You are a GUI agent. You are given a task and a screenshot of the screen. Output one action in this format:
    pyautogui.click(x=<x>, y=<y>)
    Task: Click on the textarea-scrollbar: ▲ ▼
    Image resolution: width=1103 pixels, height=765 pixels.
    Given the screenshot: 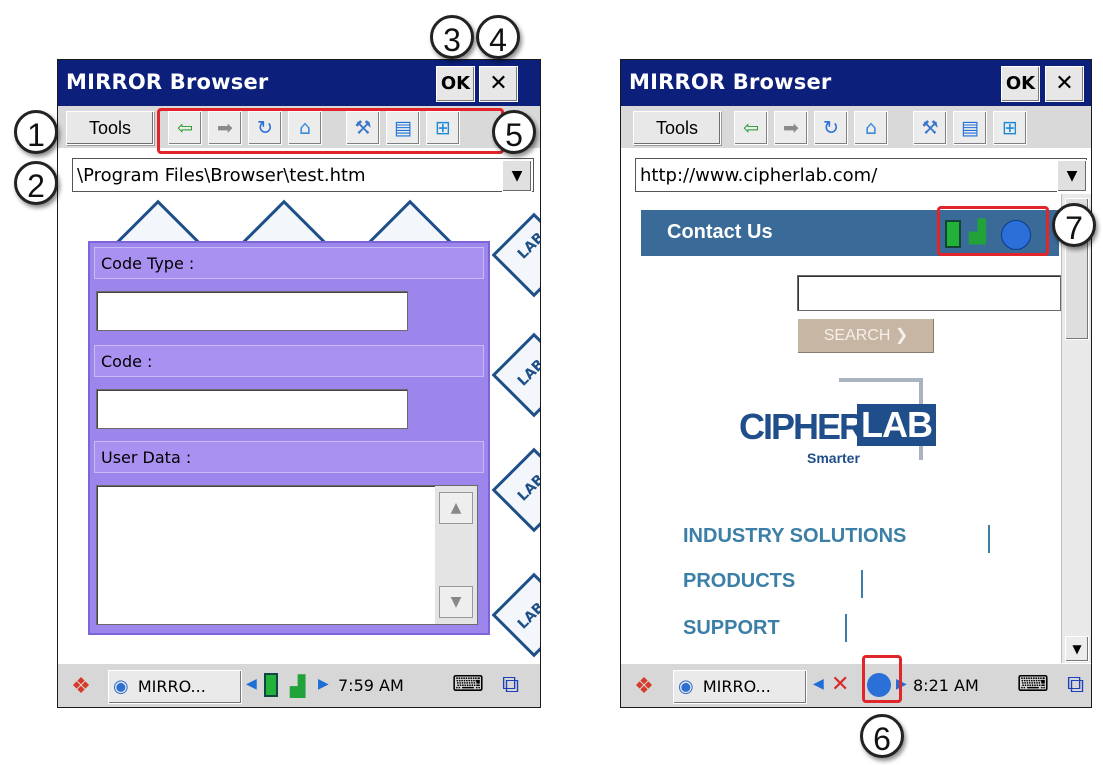 What is the action you would take?
    pyautogui.click(x=456, y=555)
    